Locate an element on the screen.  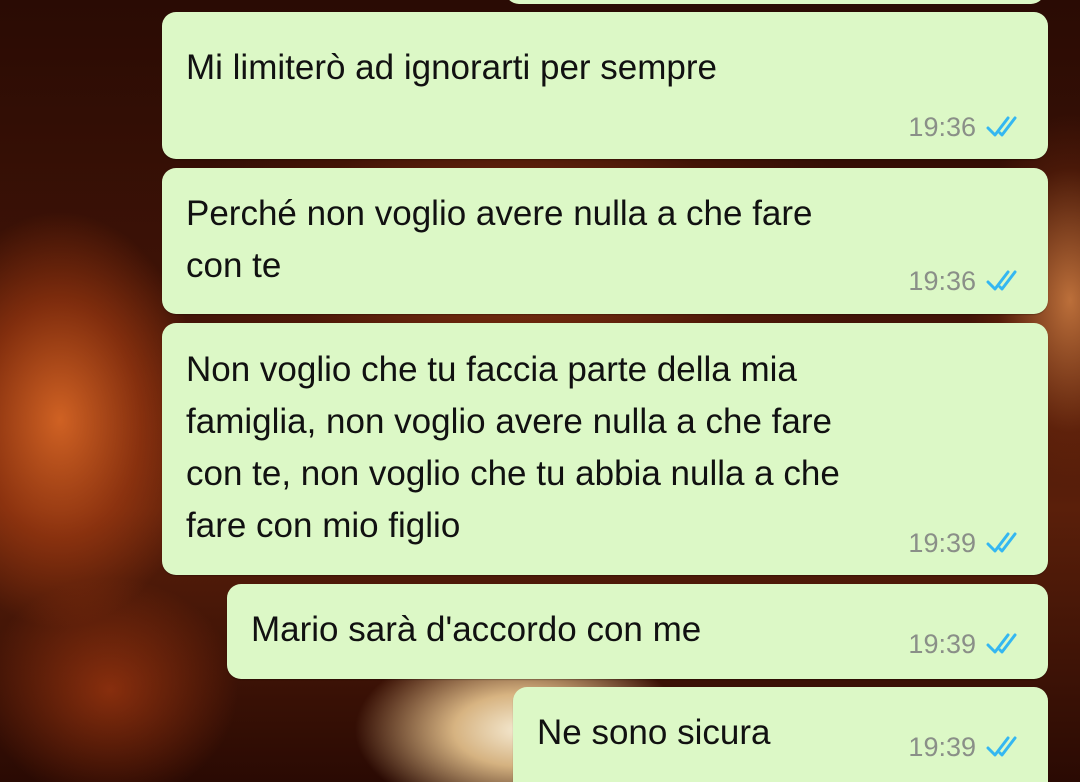
outgoing-message-bubble: Ne sono sicura 19:39 is located at coordinates (780, 734).